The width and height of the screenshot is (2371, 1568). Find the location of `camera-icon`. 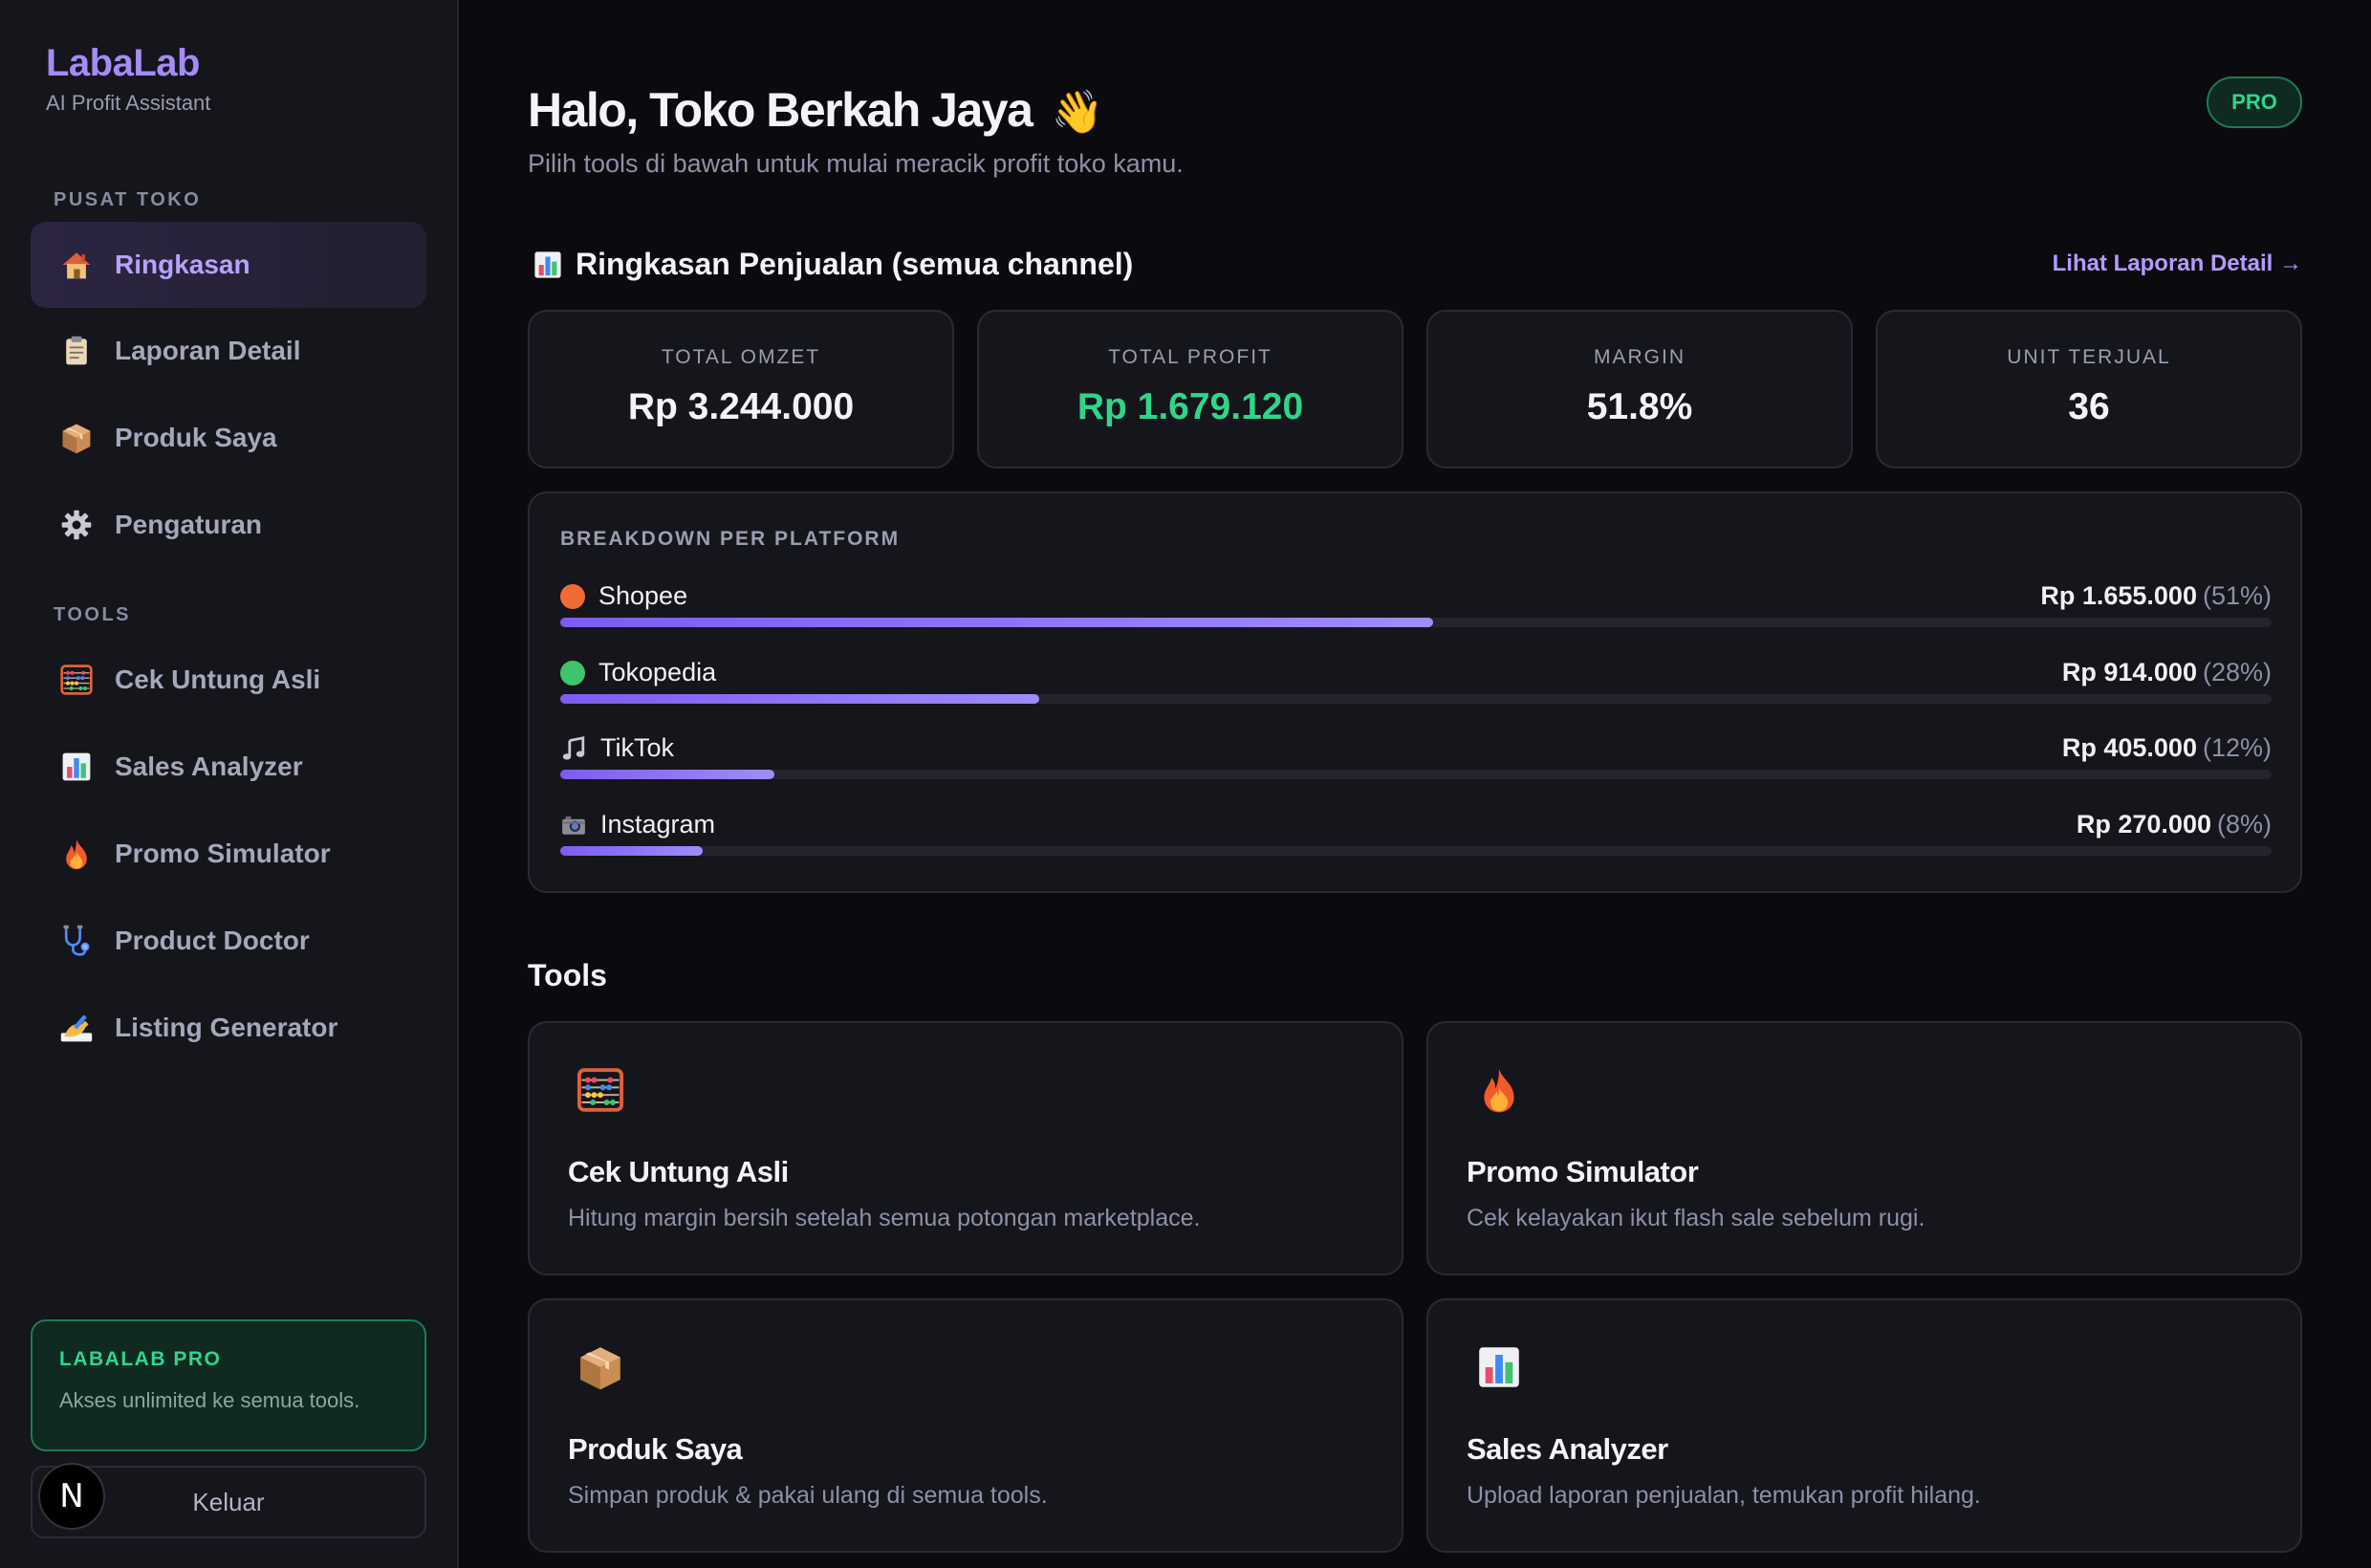

camera-icon is located at coordinates (573, 825).